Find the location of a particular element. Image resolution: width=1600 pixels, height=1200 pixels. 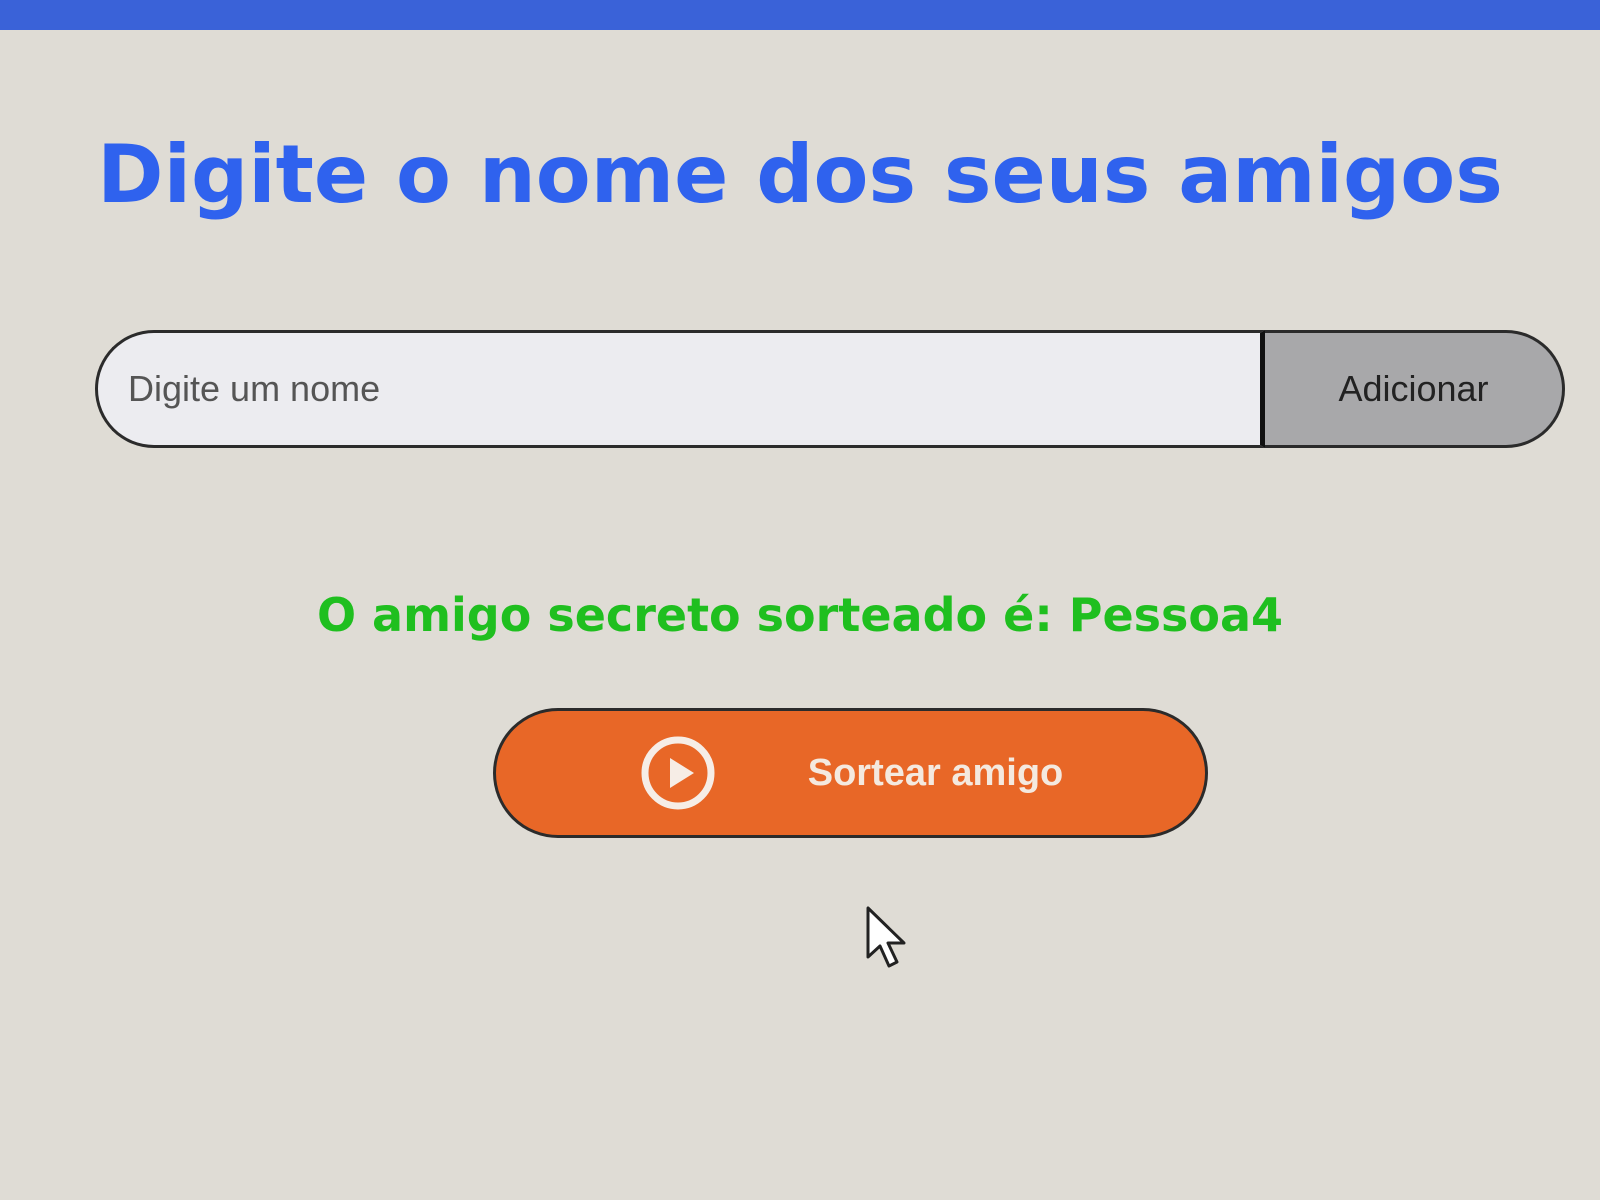

add-button: Adicionar is located at coordinates (1415, 389).